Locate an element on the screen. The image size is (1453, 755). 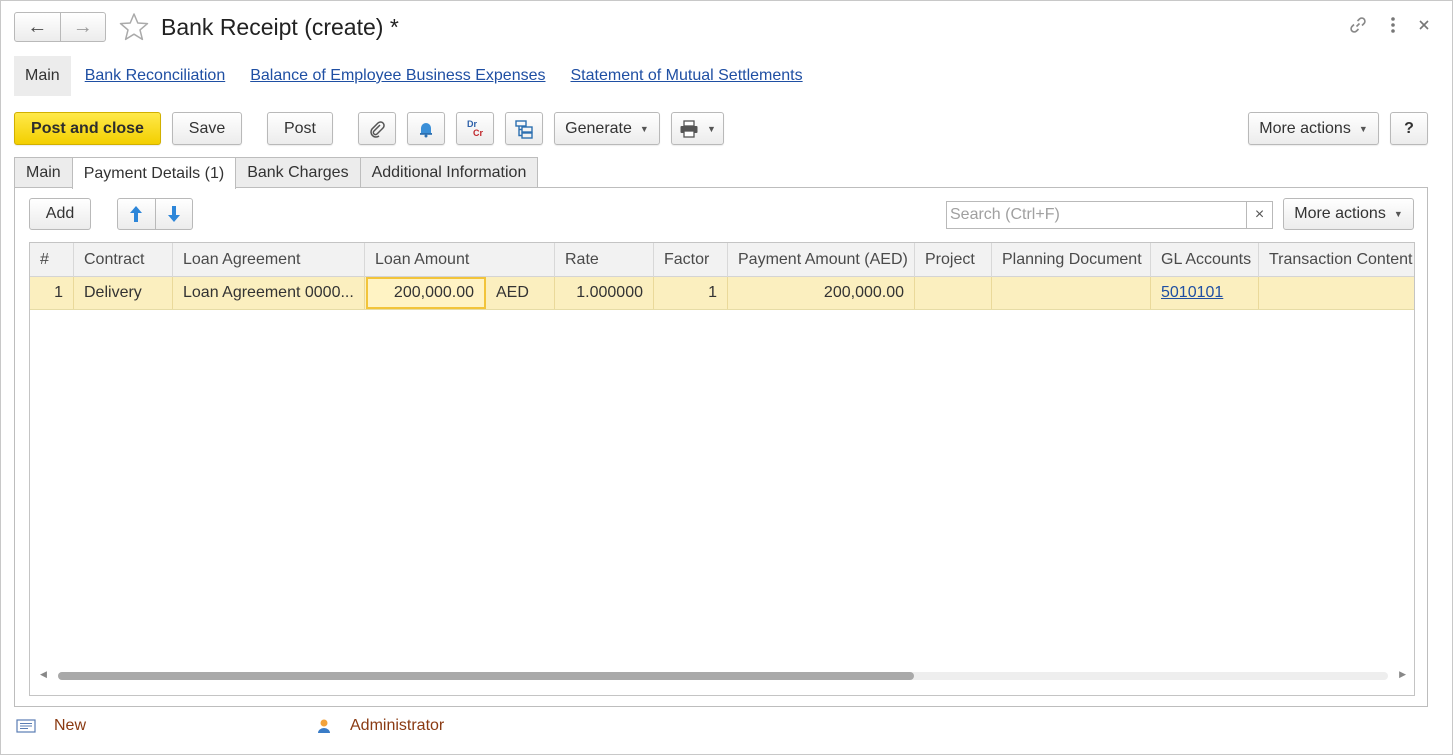
column-header: # is located at coordinates (52, 260).